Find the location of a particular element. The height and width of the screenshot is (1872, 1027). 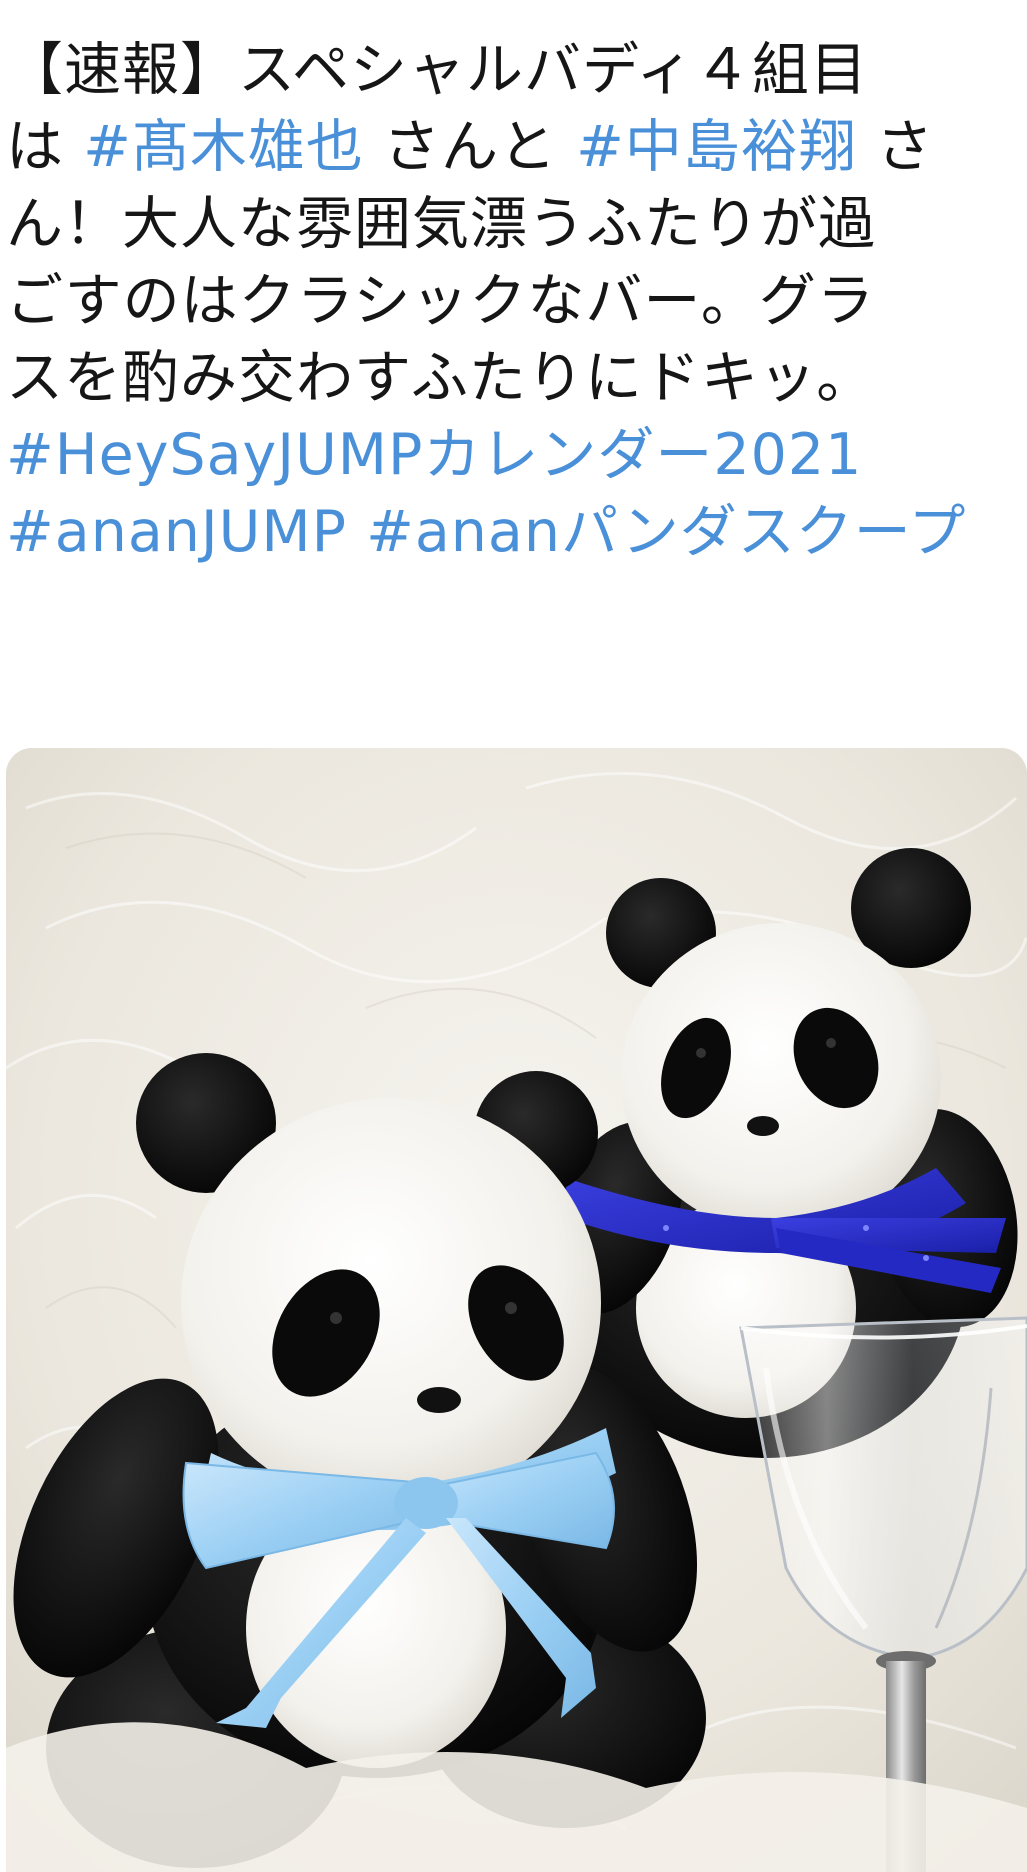

tweet-text-line: ごすのはクラシックなバー。グラ is located at coordinates (511, 301).